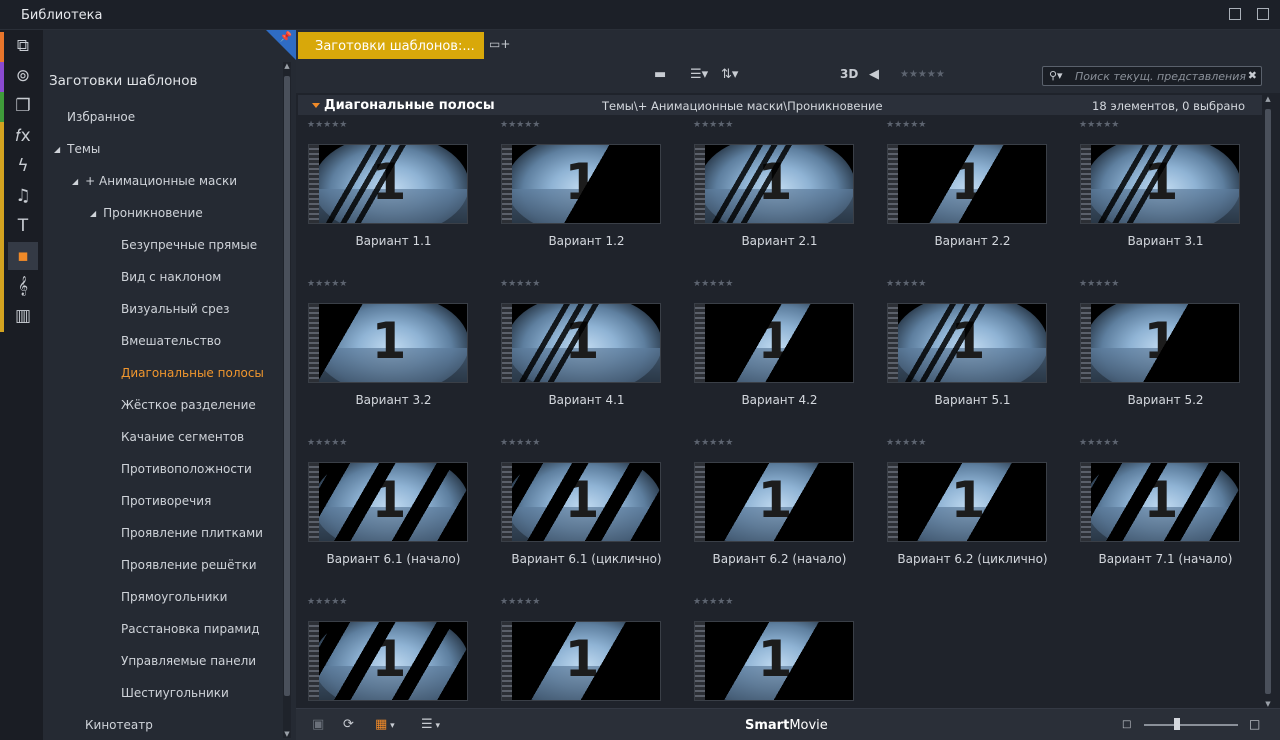 The width and height of the screenshot is (1280, 740). I want to click on refresh-icon: ⟳, so click(348, 724).